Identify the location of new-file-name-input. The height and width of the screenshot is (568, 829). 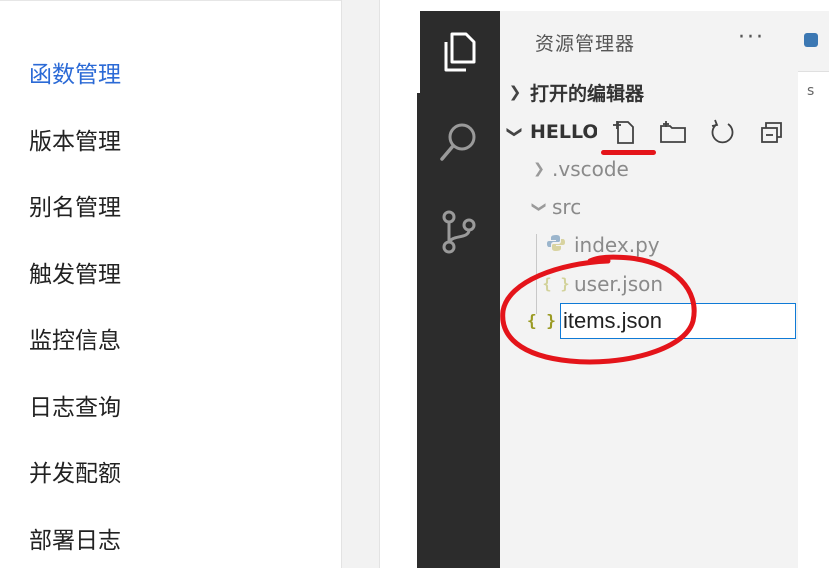
(678, 321).